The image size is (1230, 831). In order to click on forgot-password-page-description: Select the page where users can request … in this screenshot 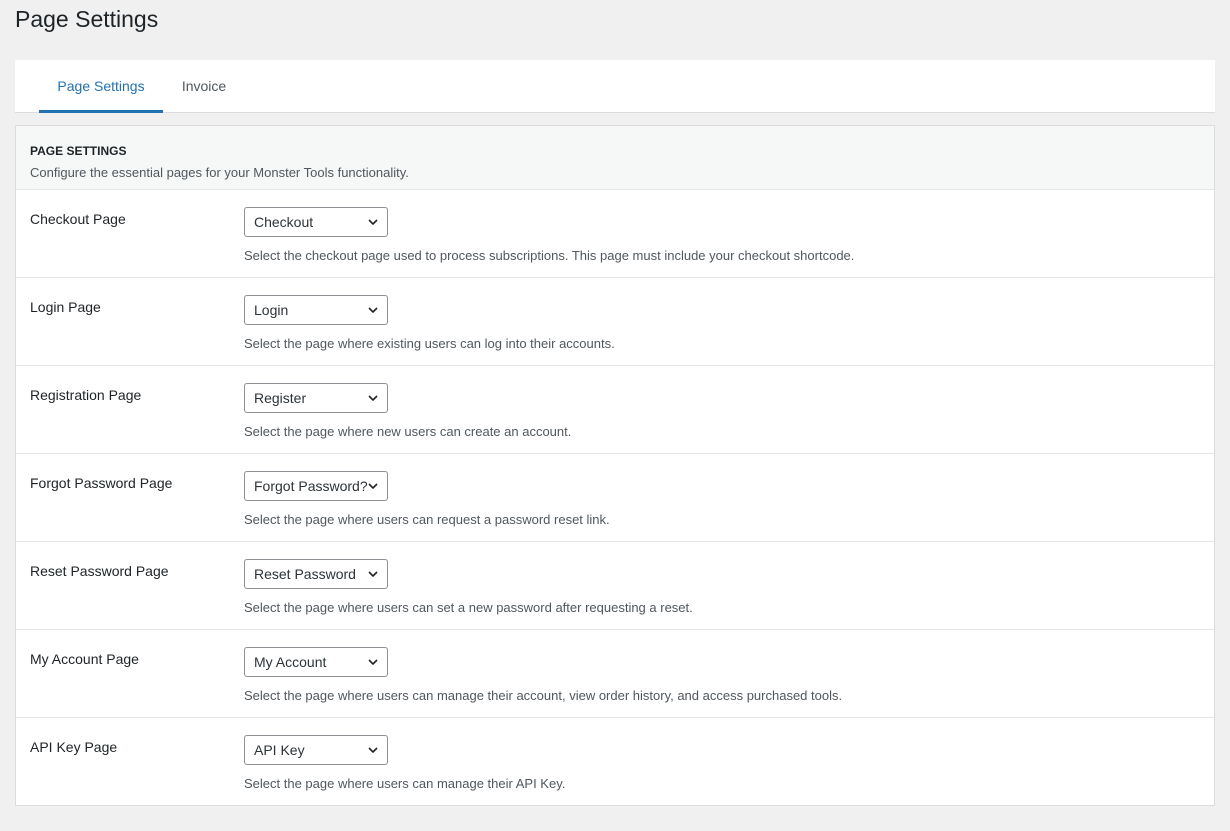, I will do `click(427, 519)`.